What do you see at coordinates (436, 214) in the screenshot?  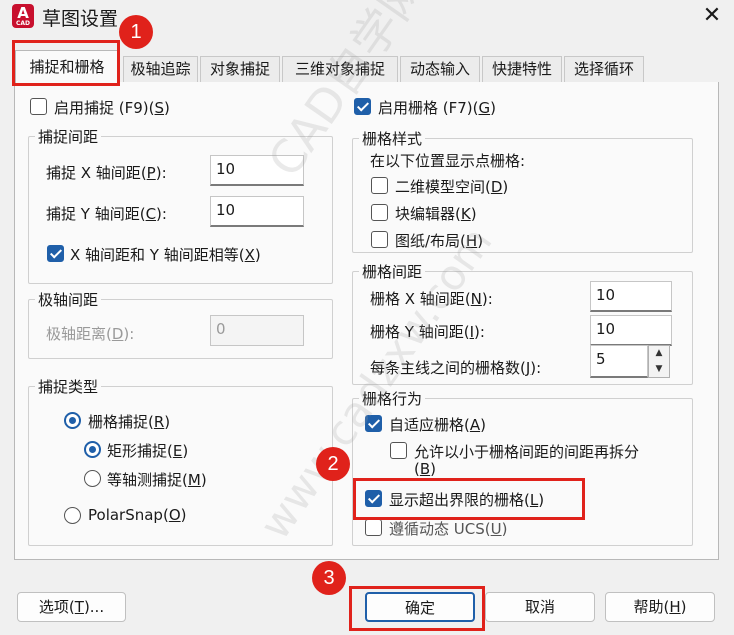 I see `block-editor-label: 块编辑器(K)` at bounding box center [436, 214].